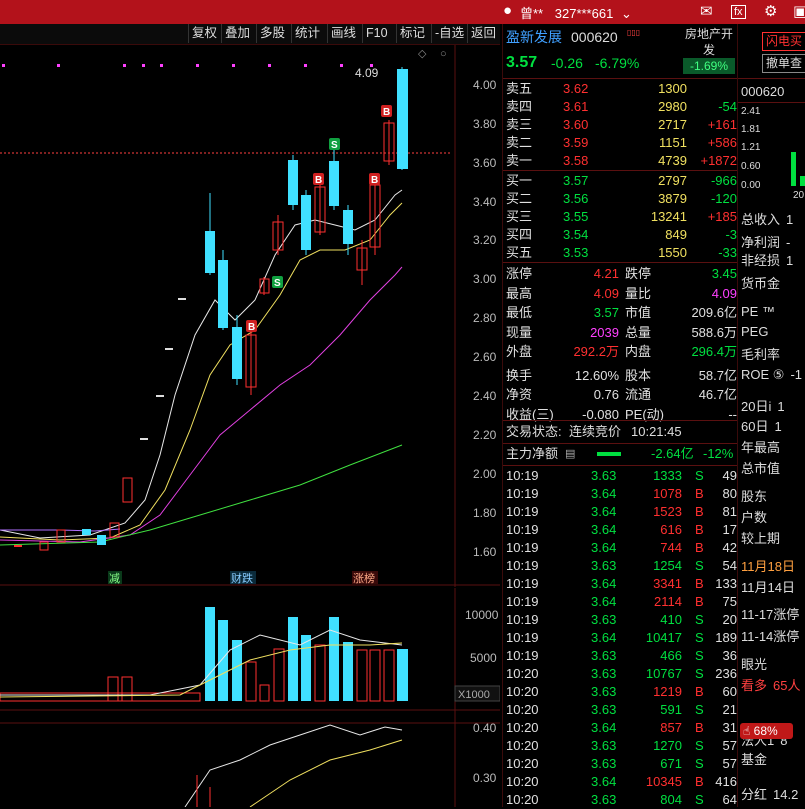 This screenshot has width=805, height=809. I want to click on tick-row: 10:19 3.64 616 B 17, so click(621, 530).